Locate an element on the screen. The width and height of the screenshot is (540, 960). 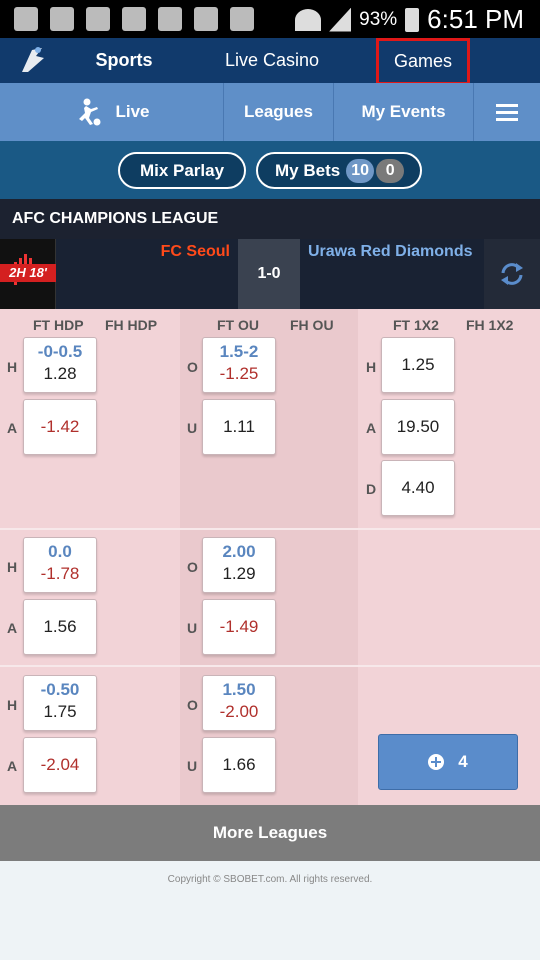
ou-line: 1.5-2 is located at coordinates (239, 351).